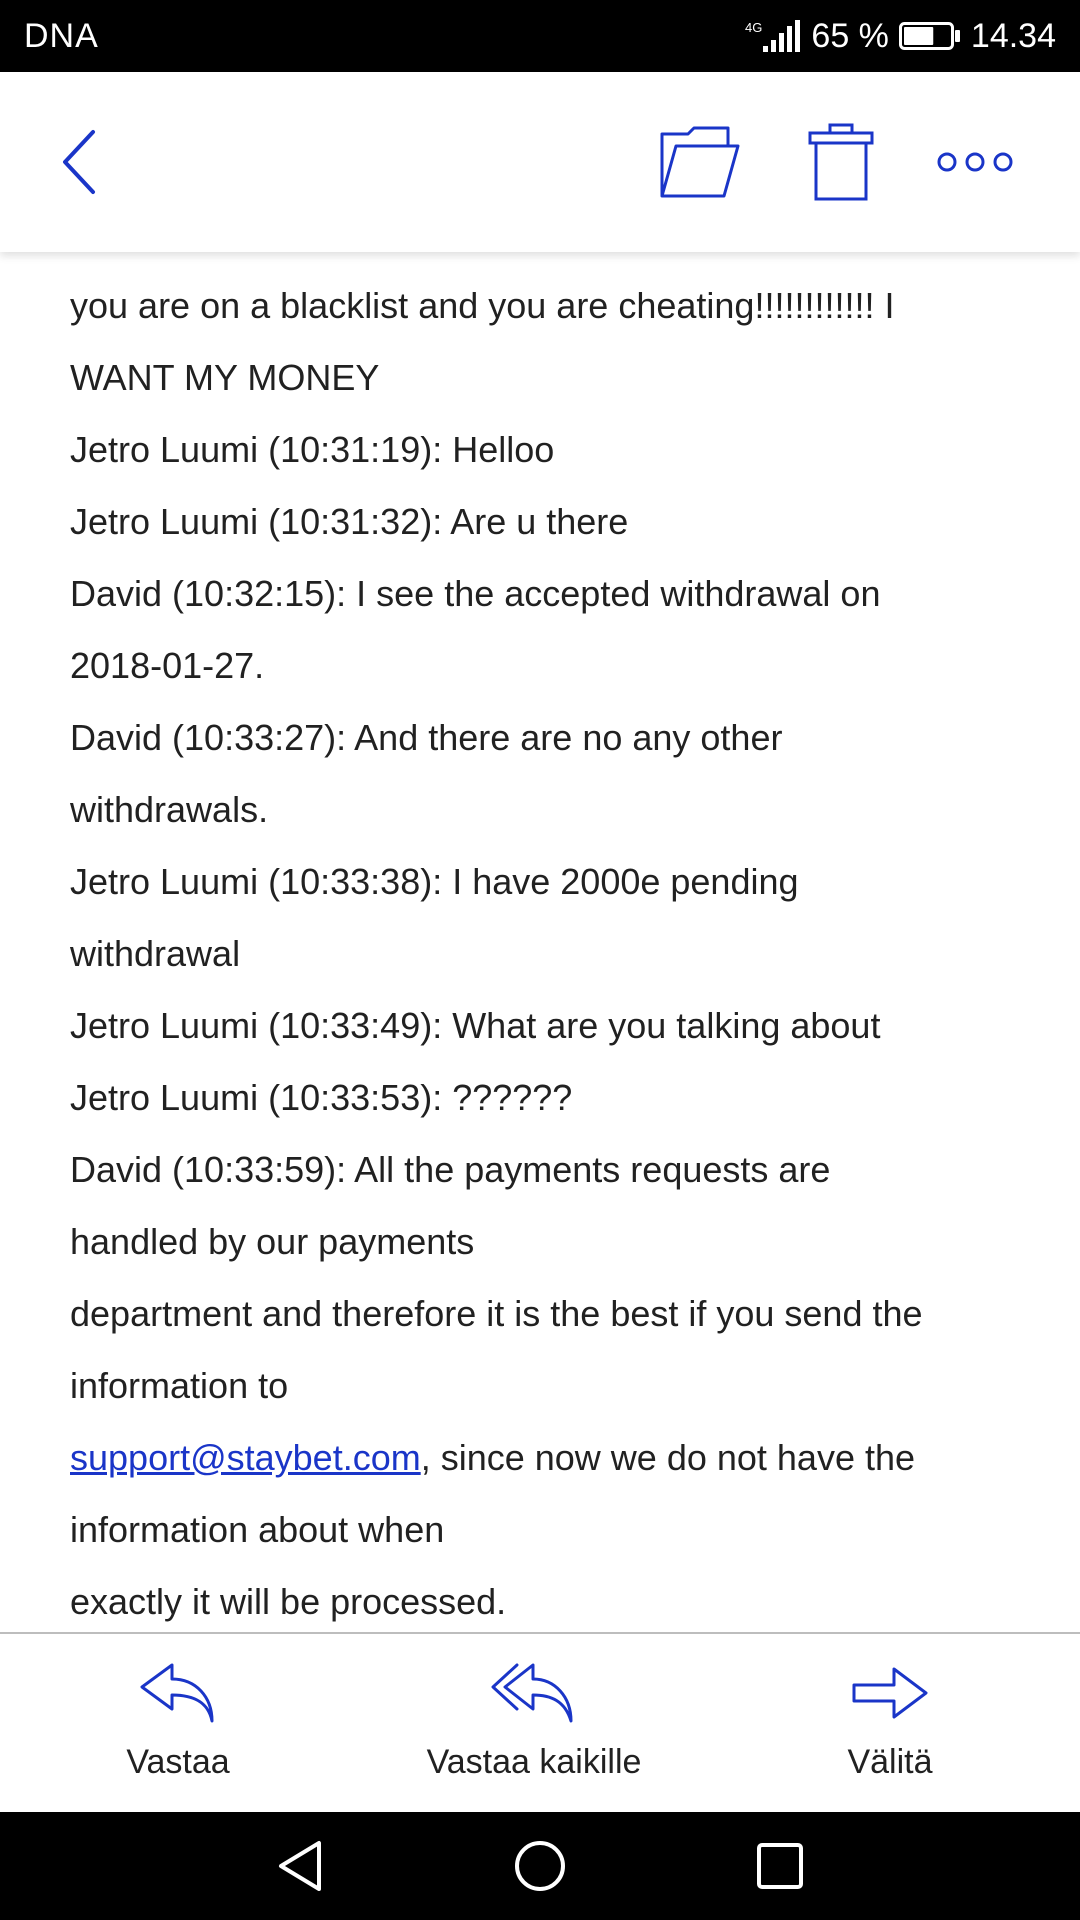 The width and height of the screenshot is (1080, 1920). Describe the element at coordinates (1013, 35) in the screenshot. I see `clock: 14.34` at that location.